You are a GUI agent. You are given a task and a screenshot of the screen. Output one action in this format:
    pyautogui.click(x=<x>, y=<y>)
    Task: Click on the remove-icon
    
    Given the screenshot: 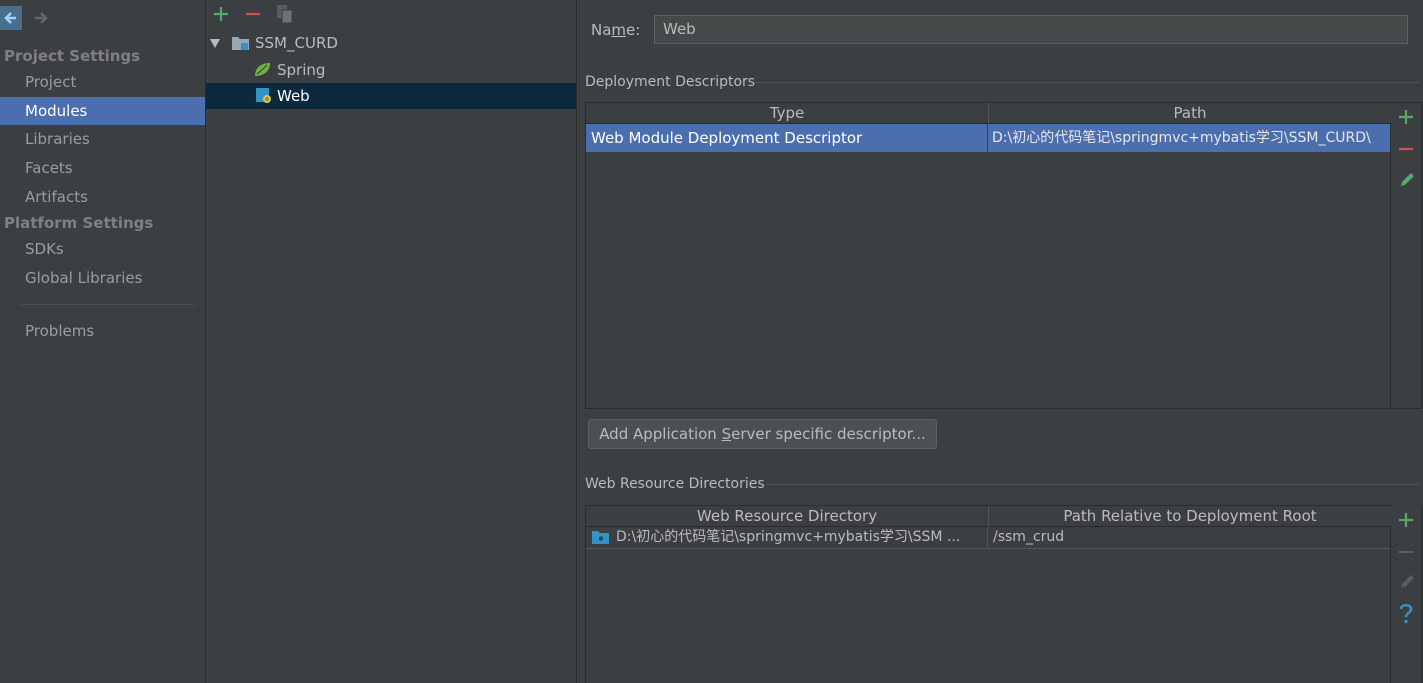 What is the action you would take?
    pyautogui.click(x=253, y=14)
    